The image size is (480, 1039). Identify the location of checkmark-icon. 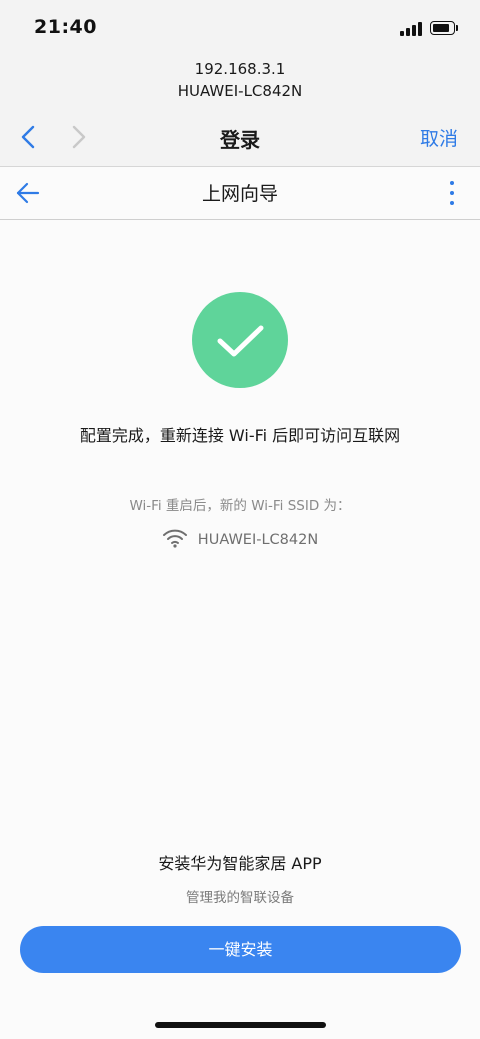
(240, 341).